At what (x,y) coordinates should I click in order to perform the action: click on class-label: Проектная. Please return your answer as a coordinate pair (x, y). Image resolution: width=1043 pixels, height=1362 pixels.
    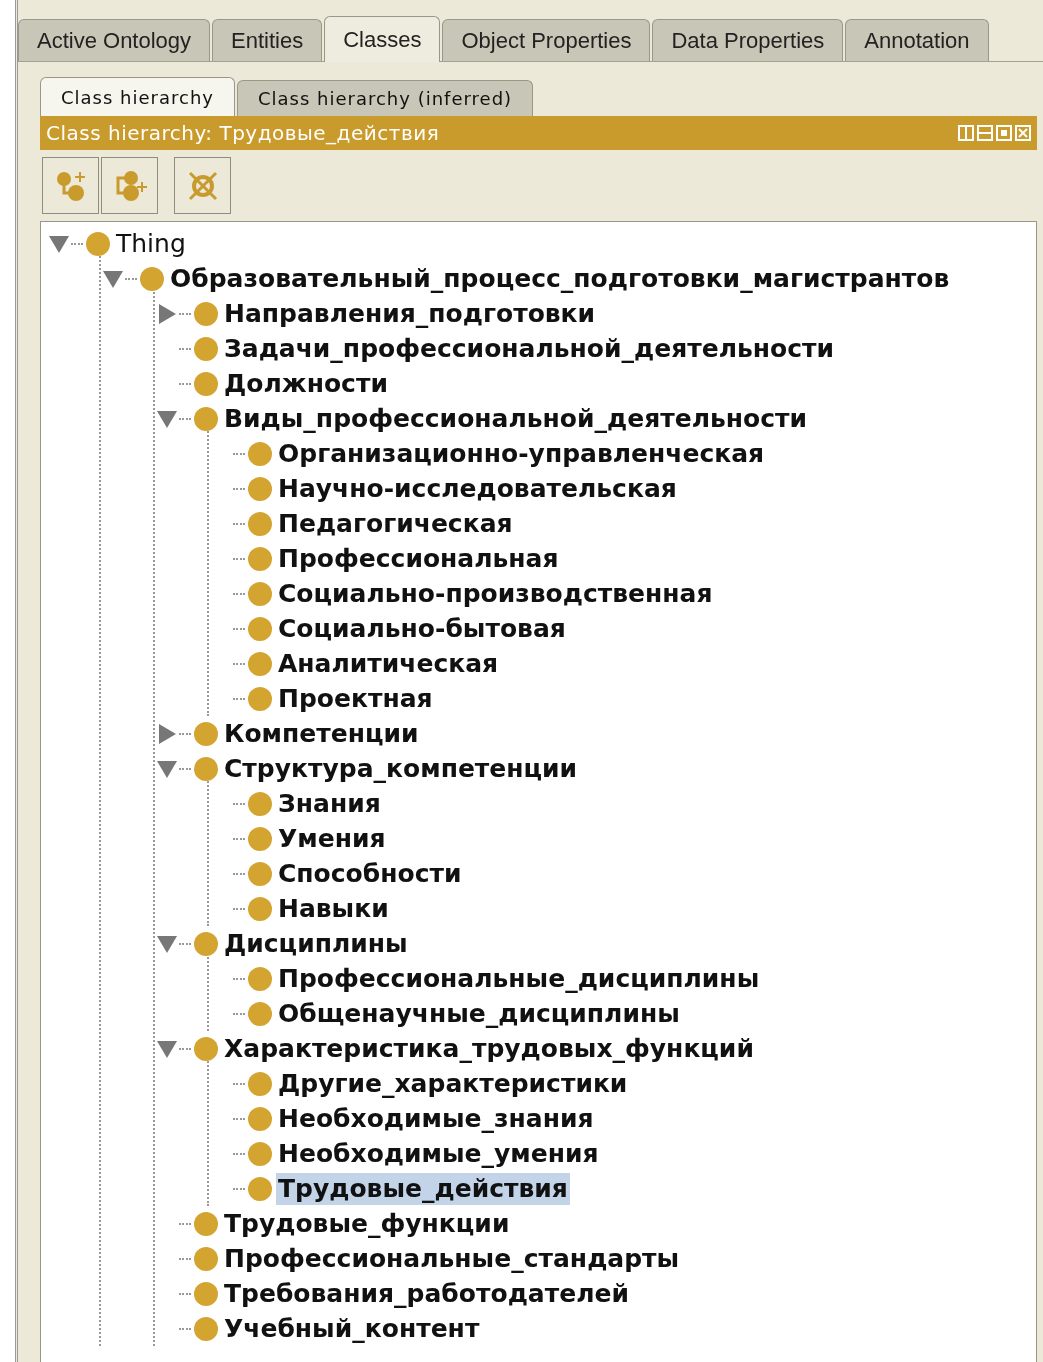
    Looking at the image, I should click on (355, 698).